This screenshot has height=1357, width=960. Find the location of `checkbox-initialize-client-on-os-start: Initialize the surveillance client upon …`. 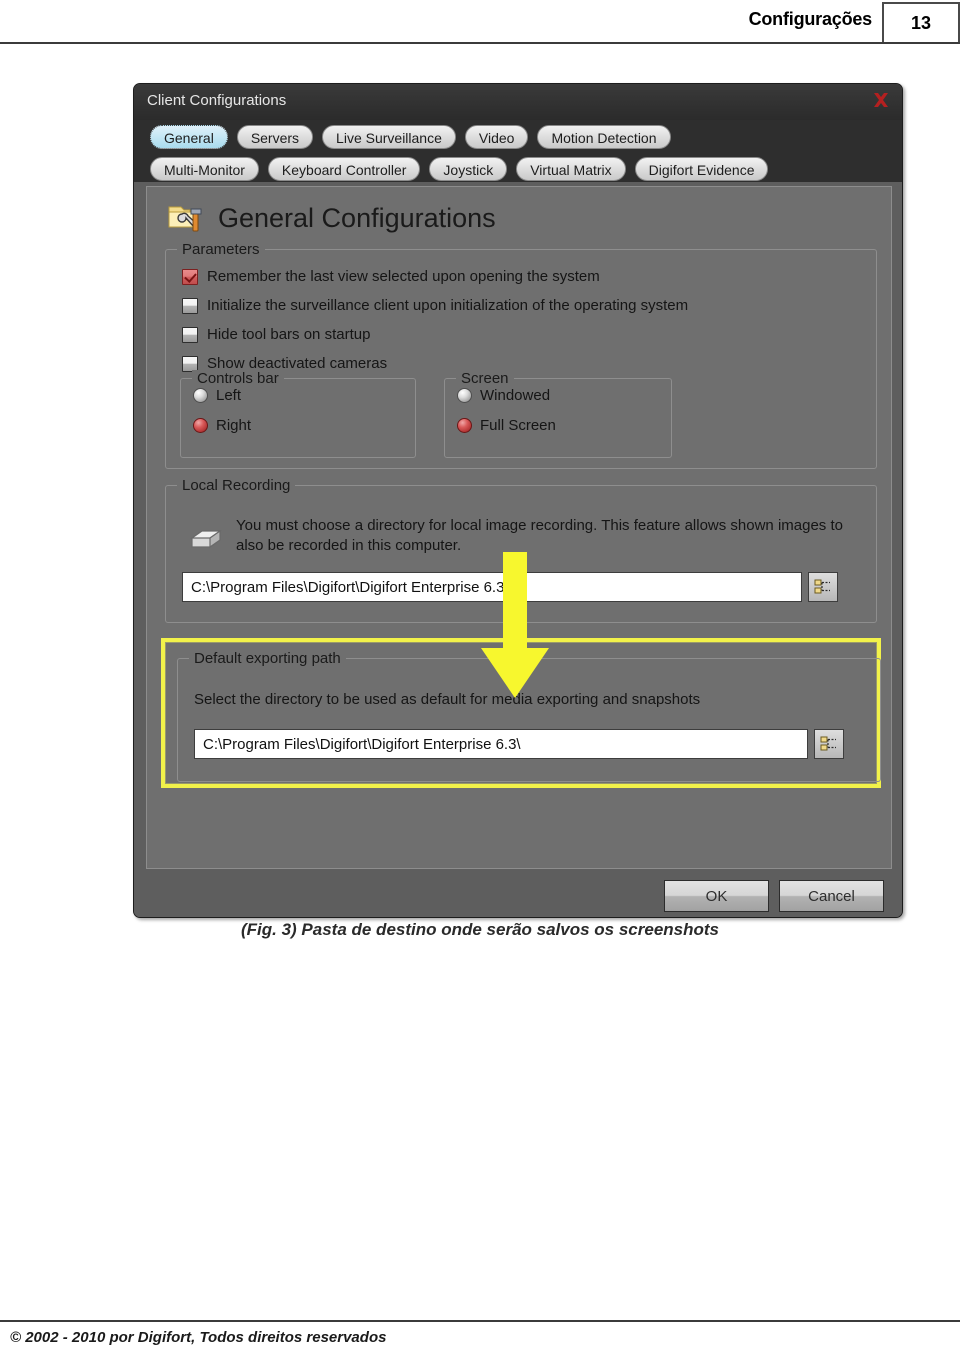

checkbox-initialize-client-on-os-start: Initialize the surveillance client upon … is located at coordinates (435, 305).